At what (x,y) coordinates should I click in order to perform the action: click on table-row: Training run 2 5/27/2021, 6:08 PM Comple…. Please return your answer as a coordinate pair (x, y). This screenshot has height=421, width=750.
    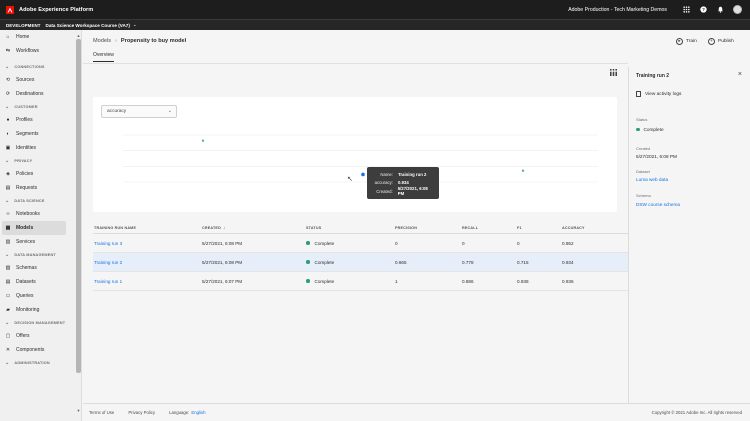
    Looking at the image, I should click on (360, 262).